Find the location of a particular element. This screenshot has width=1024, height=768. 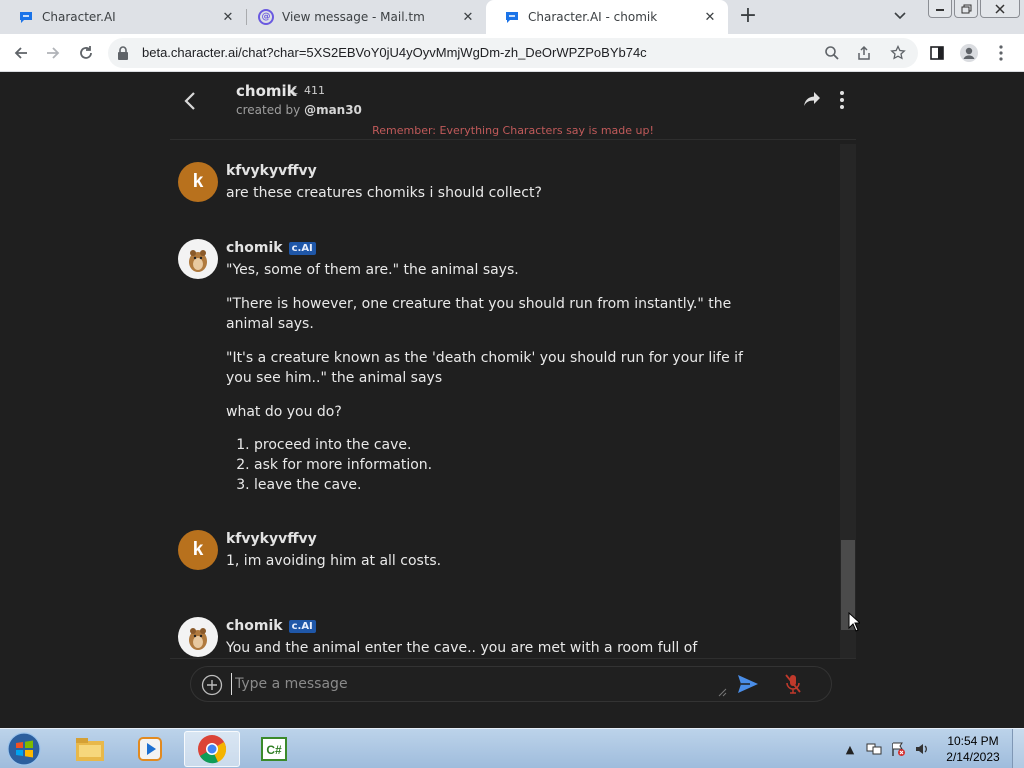

minimize-icon is located at coordinates (940, 9).